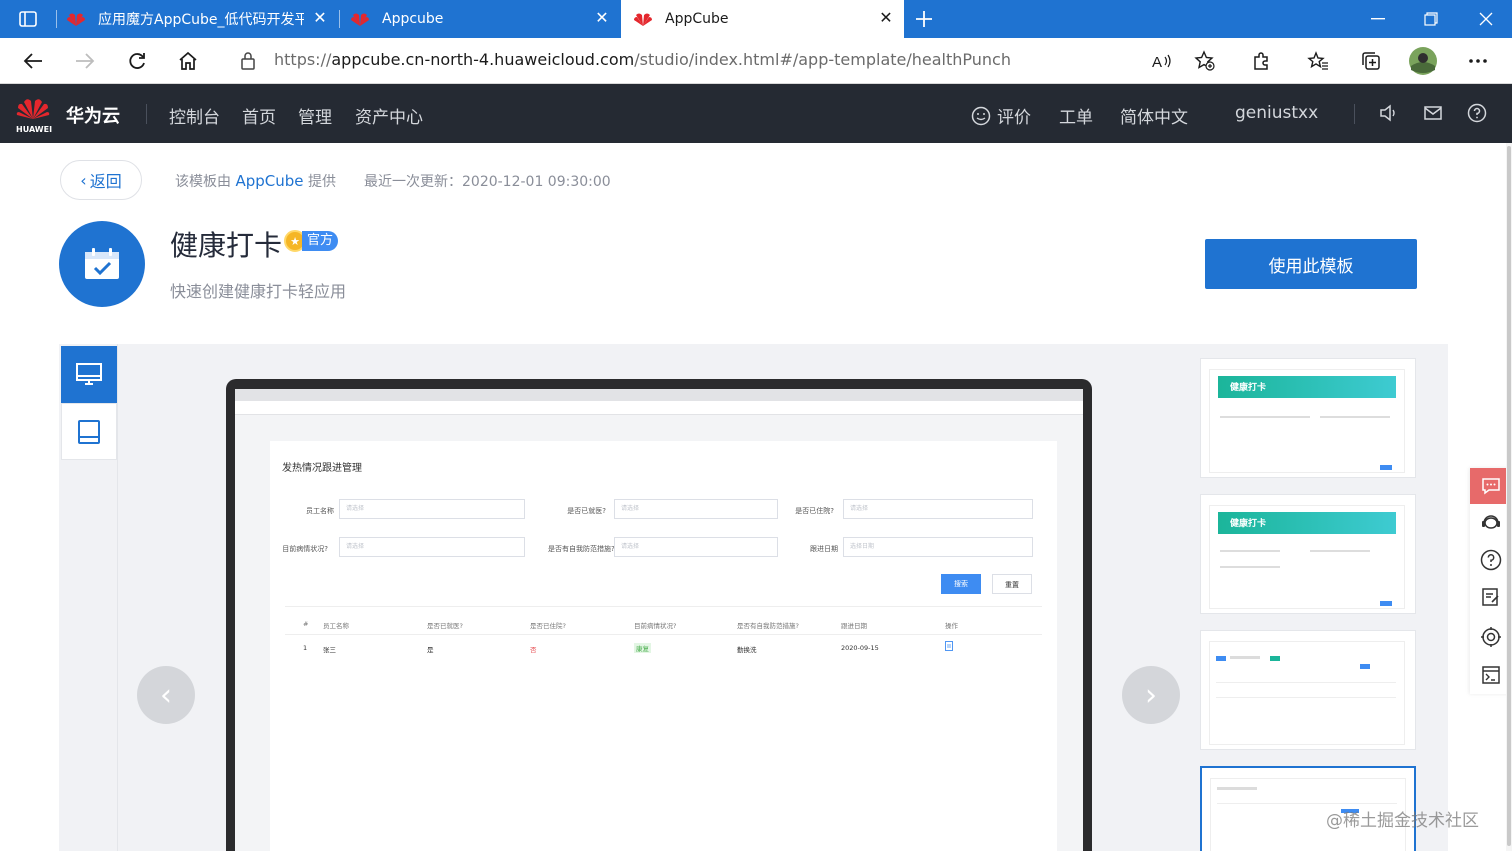 The height and width of the screenshot is (851, 1512). Describe the element at coordinates (259, 115) in the screenshot. I see `nav-home: 首页` at that location.